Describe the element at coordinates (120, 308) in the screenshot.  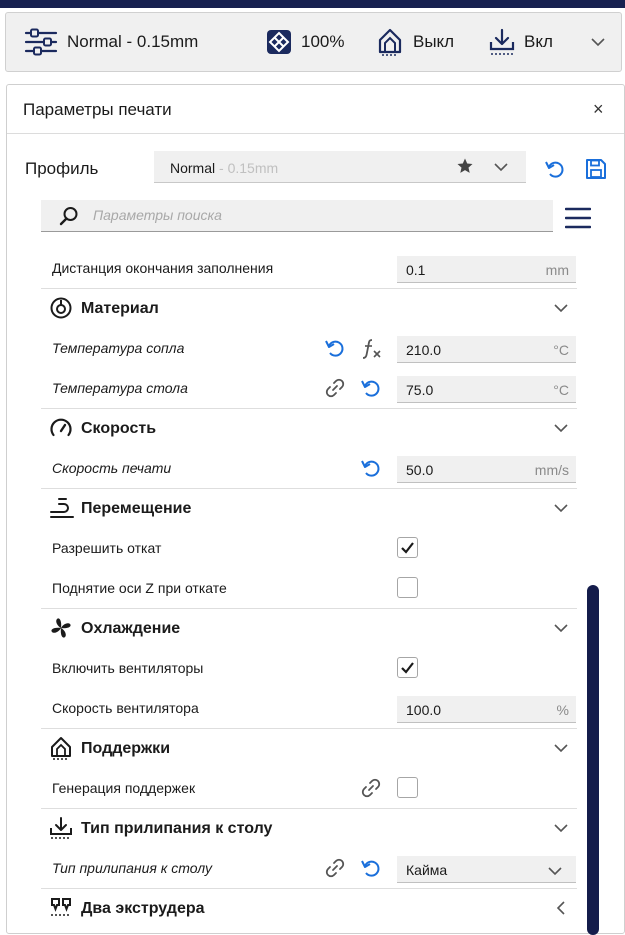
I see `category-title: Материал` at that location.